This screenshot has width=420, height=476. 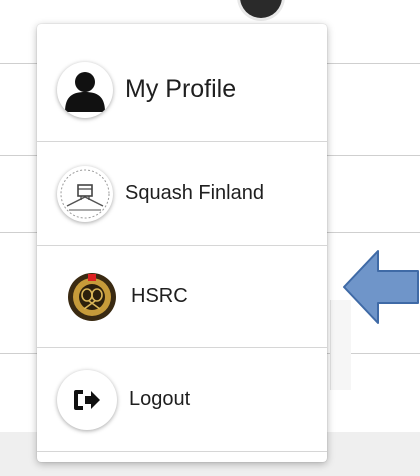 What do you see at coordinates (261, 9) in the screenshot?
I see `header-avatar` at bounding box center [261, 9].